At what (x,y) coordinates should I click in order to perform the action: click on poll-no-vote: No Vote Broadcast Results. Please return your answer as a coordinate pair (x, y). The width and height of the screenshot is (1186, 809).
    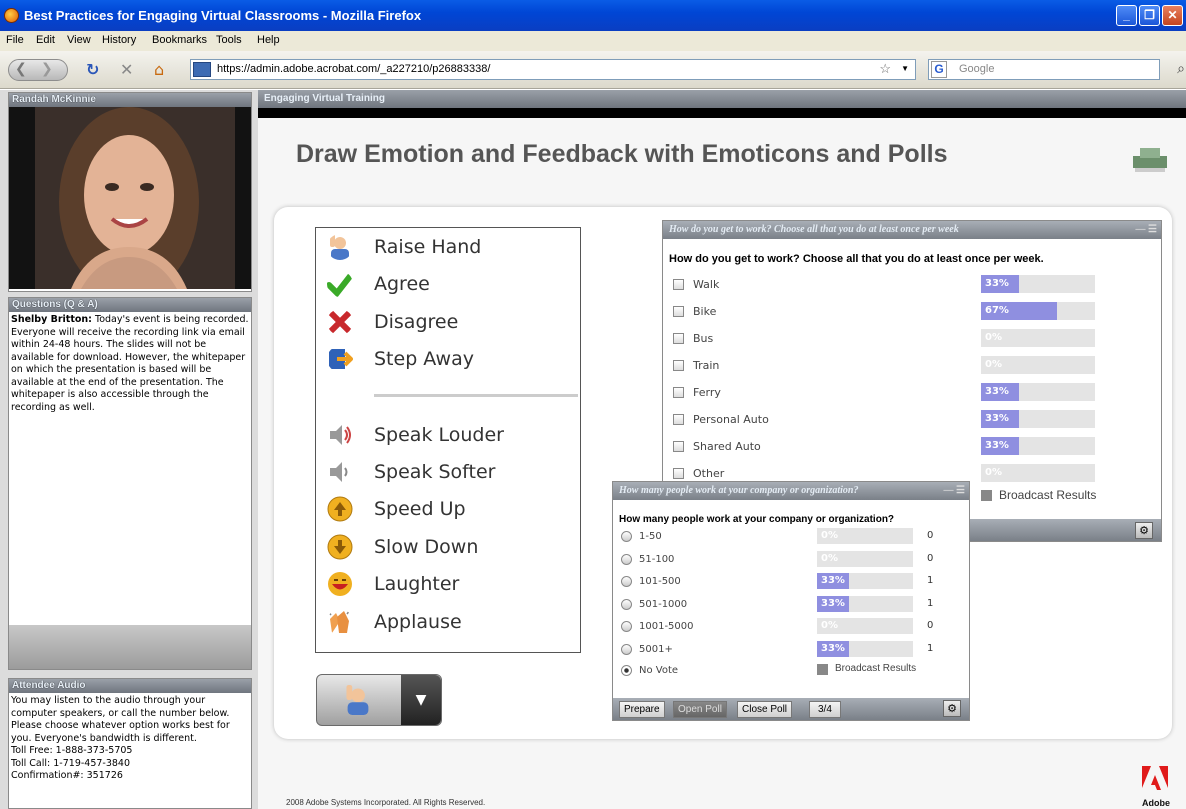
    Looking at the image, I should click on (791, 671).